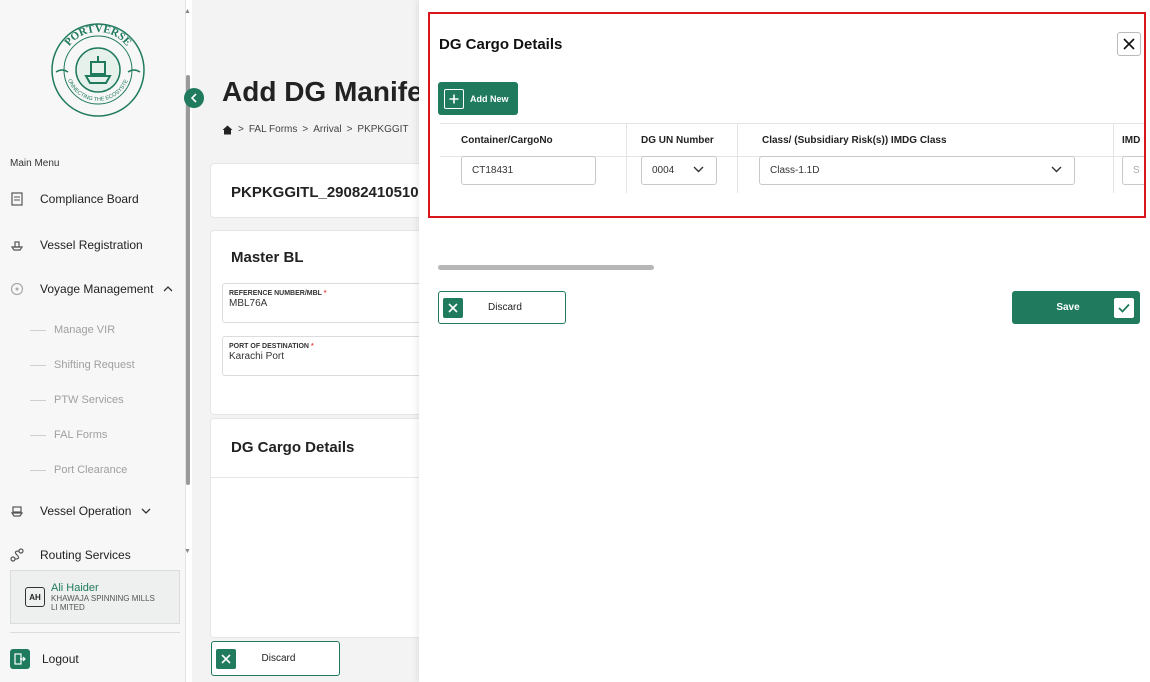  I want to click on sidebar-item-label: Routing Services, so click(85, 555).